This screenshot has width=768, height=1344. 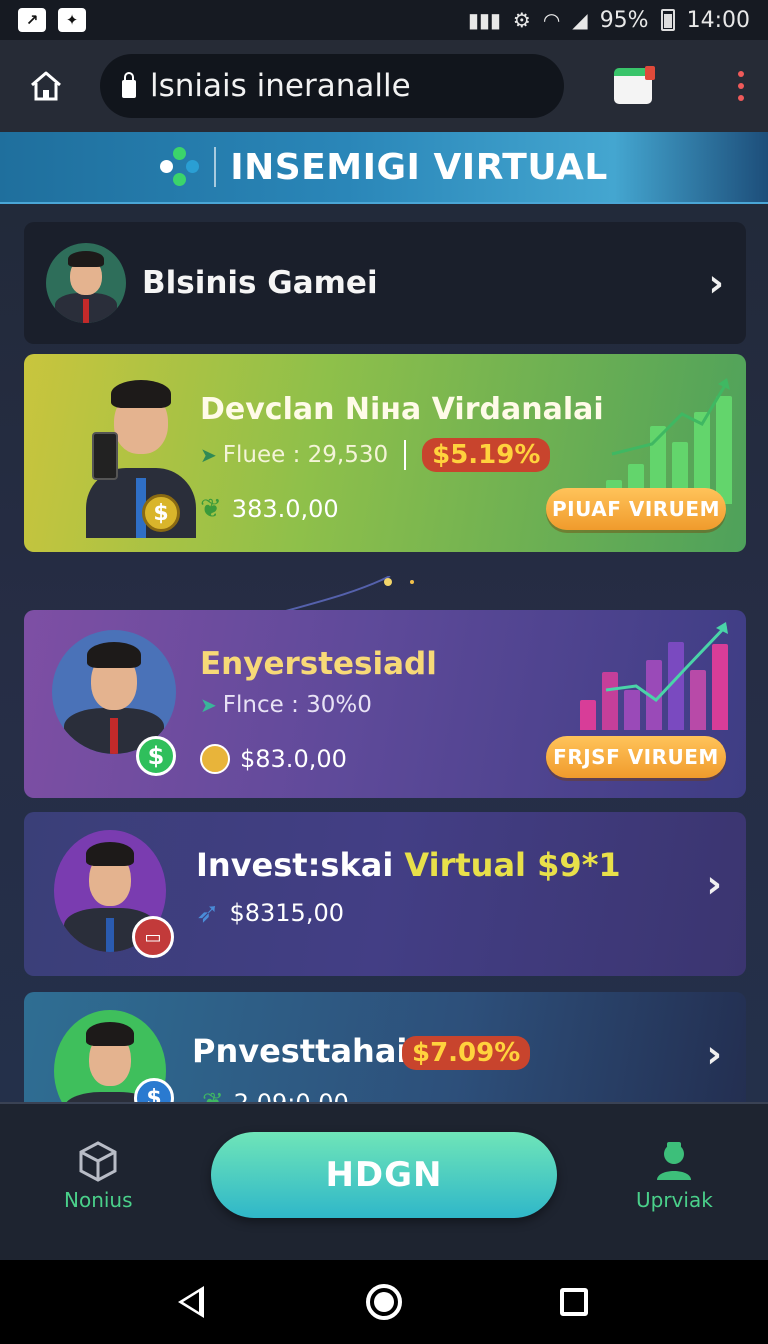 I want to click on percent-badge: $5.19%, so click(x=486, y=455).